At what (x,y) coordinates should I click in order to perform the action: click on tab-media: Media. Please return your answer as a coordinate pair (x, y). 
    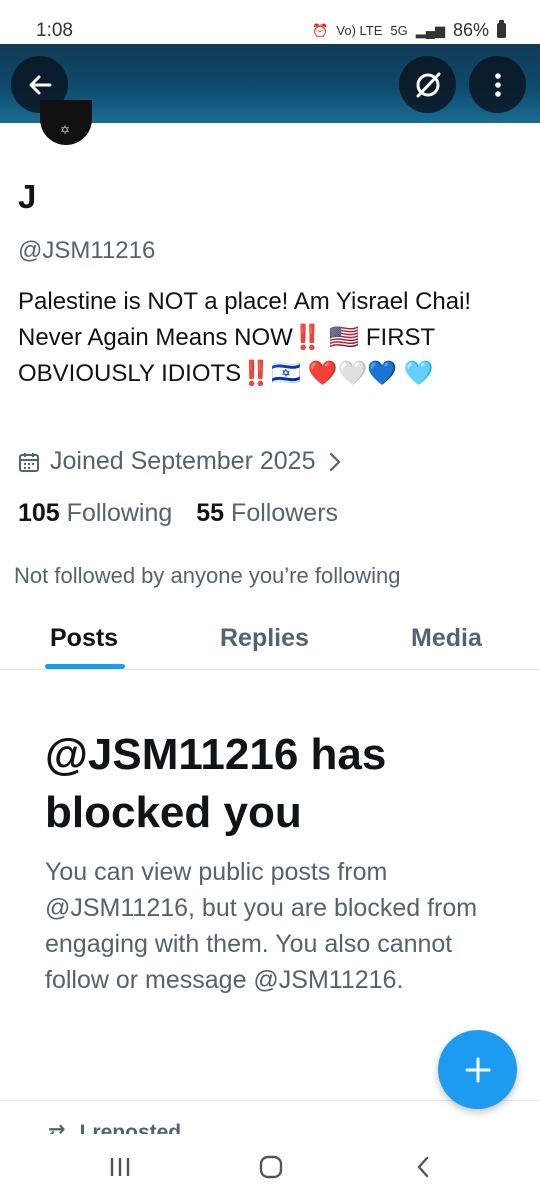
    Looking at the image, I should click on (446, 638).